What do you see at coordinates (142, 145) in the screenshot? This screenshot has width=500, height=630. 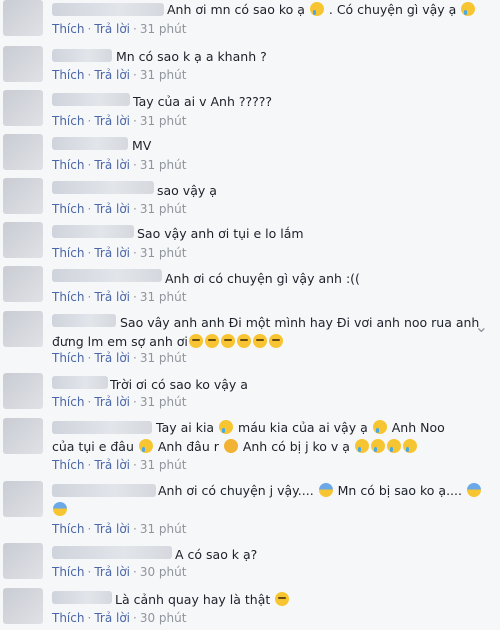 I see `comment-text: MV` at bounding box center [142, 145].